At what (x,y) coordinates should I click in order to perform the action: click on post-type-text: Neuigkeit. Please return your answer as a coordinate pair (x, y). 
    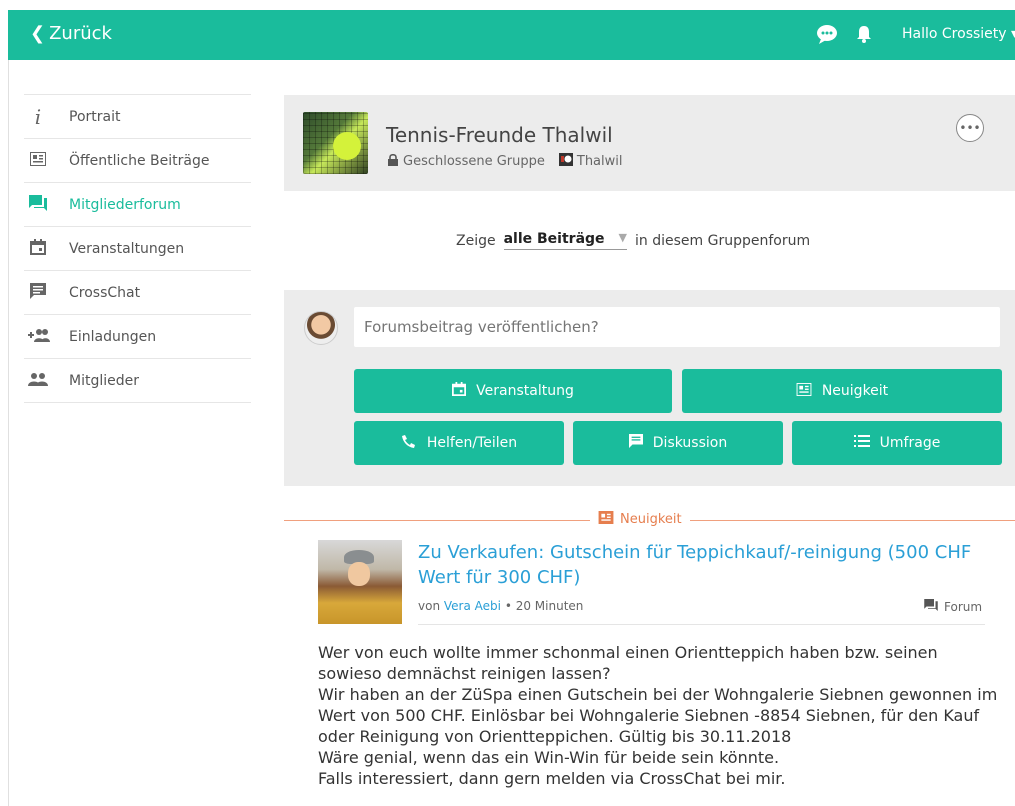
    Looking at the image, I should click on (651, 519).